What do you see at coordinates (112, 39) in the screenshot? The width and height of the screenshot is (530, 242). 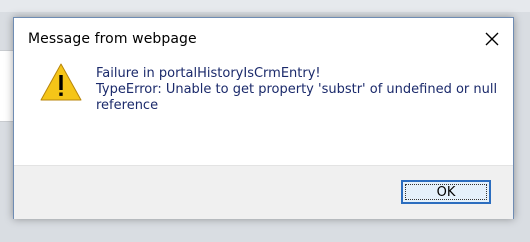 I see `dialog-title: Message from webpage` at bounding box center [112, 39].